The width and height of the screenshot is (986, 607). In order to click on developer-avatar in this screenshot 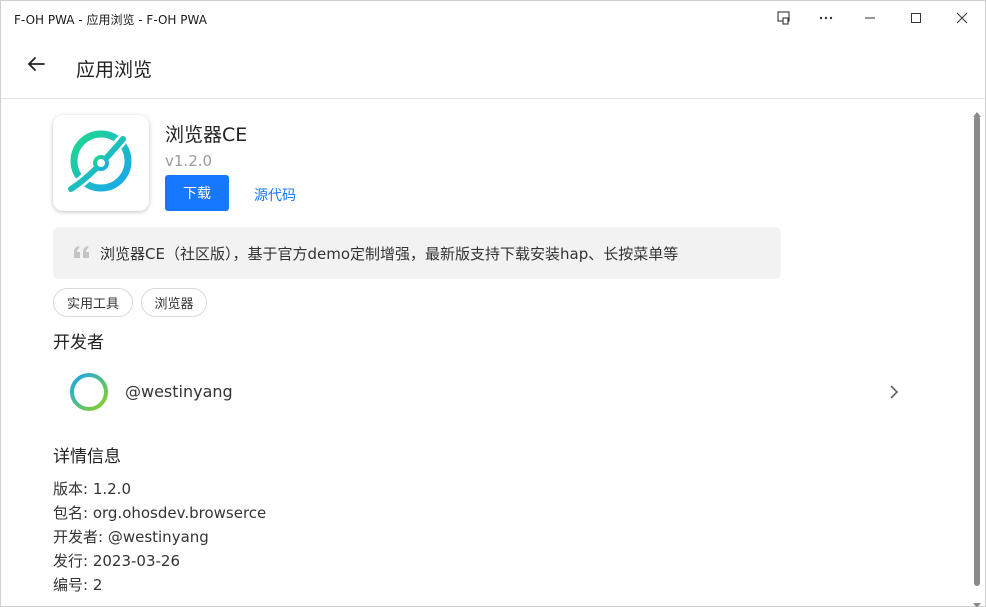, I will do `click(89, 392)`.